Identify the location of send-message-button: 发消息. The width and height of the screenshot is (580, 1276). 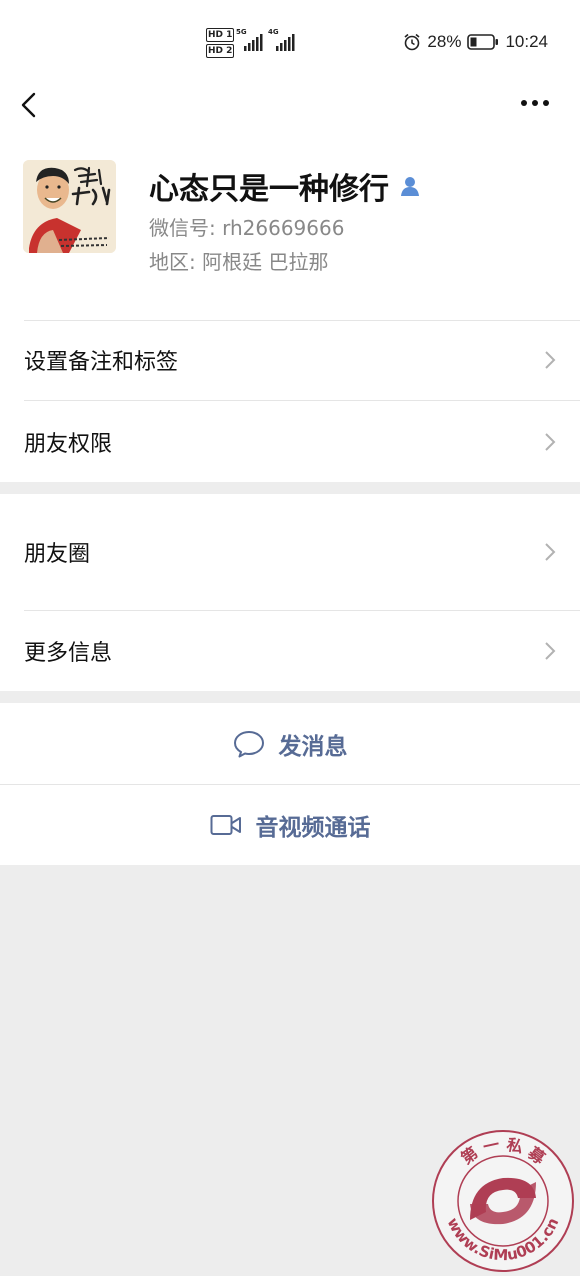
(290, 743).